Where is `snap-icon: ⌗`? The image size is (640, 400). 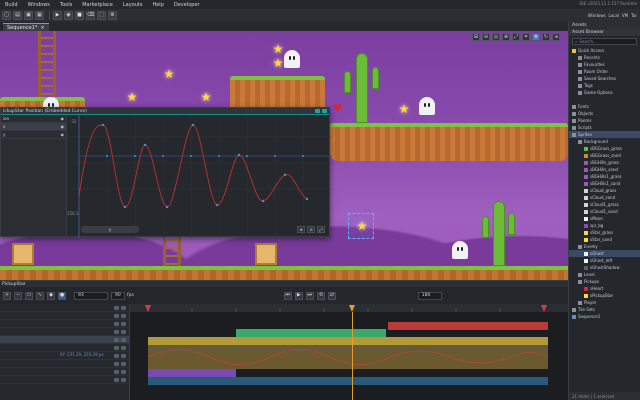
snap-icon: ⌗ is located at coordinates (526, 37).